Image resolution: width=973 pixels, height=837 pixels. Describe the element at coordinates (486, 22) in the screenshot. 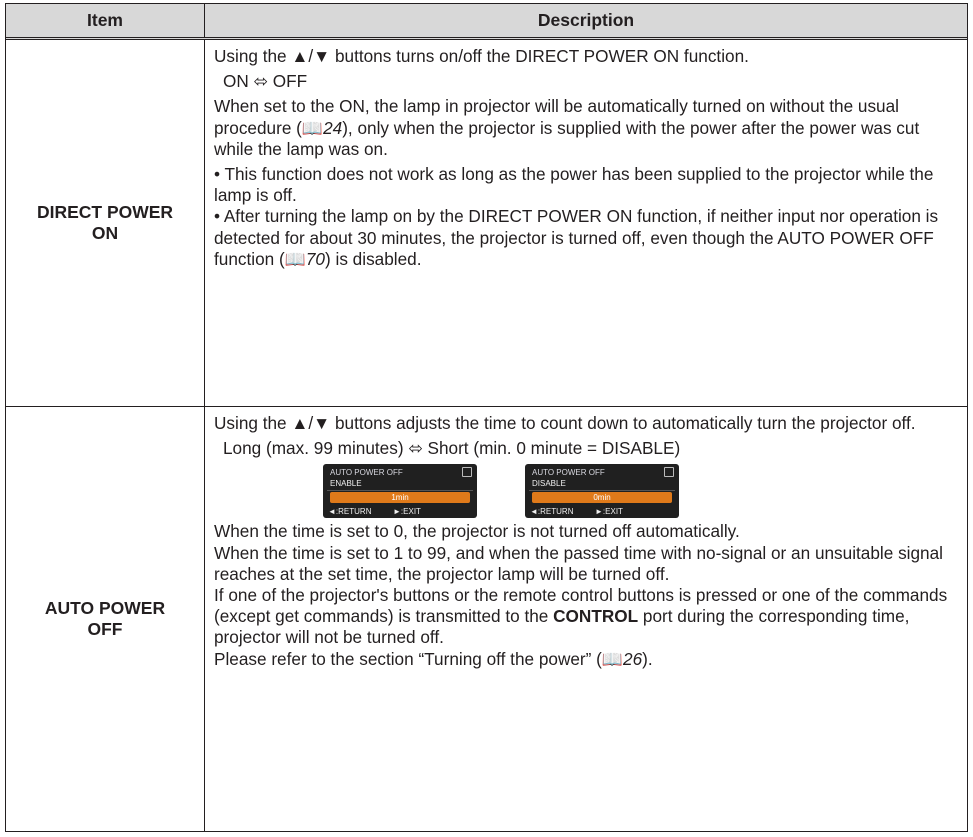

I see `table-header: Item Description` at that location.